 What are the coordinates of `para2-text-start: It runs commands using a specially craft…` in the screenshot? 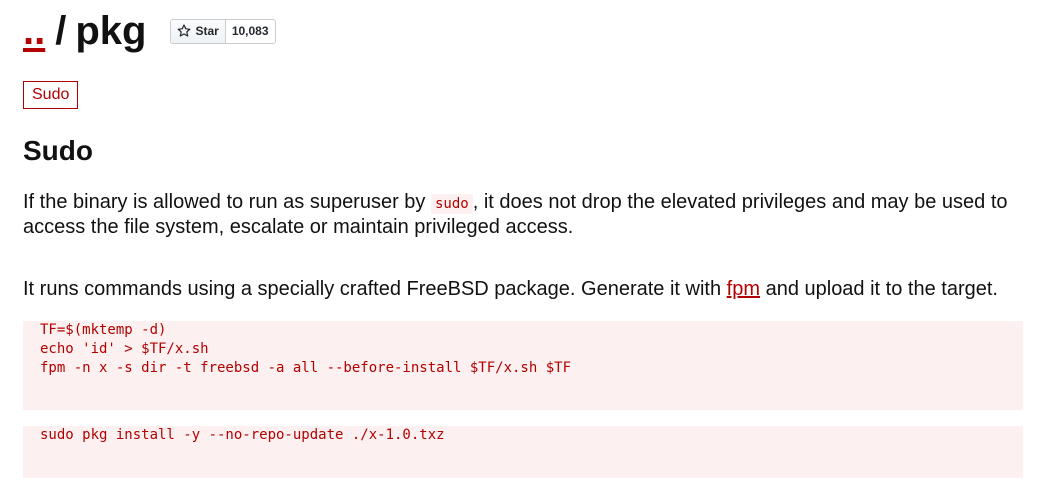 It's located at (375, 289).